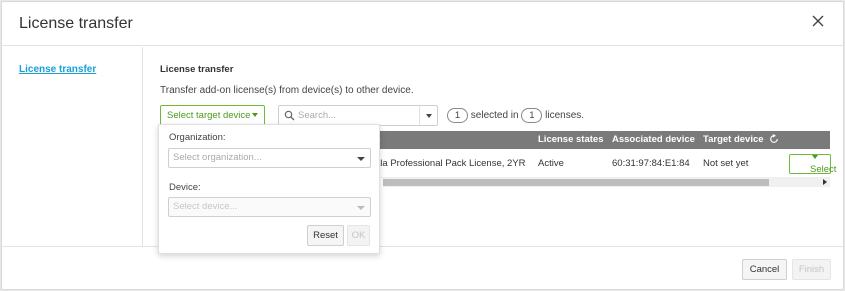 The image size is (845, 291). What do you see at coordinates (774, 139) in the screenshot?
I see `refresh-icon` at bounding box center [774, 139].